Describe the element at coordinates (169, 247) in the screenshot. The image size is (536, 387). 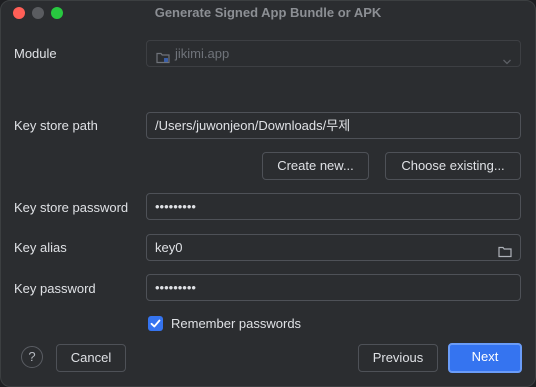
I see `key-alias-value: key0` at that location.